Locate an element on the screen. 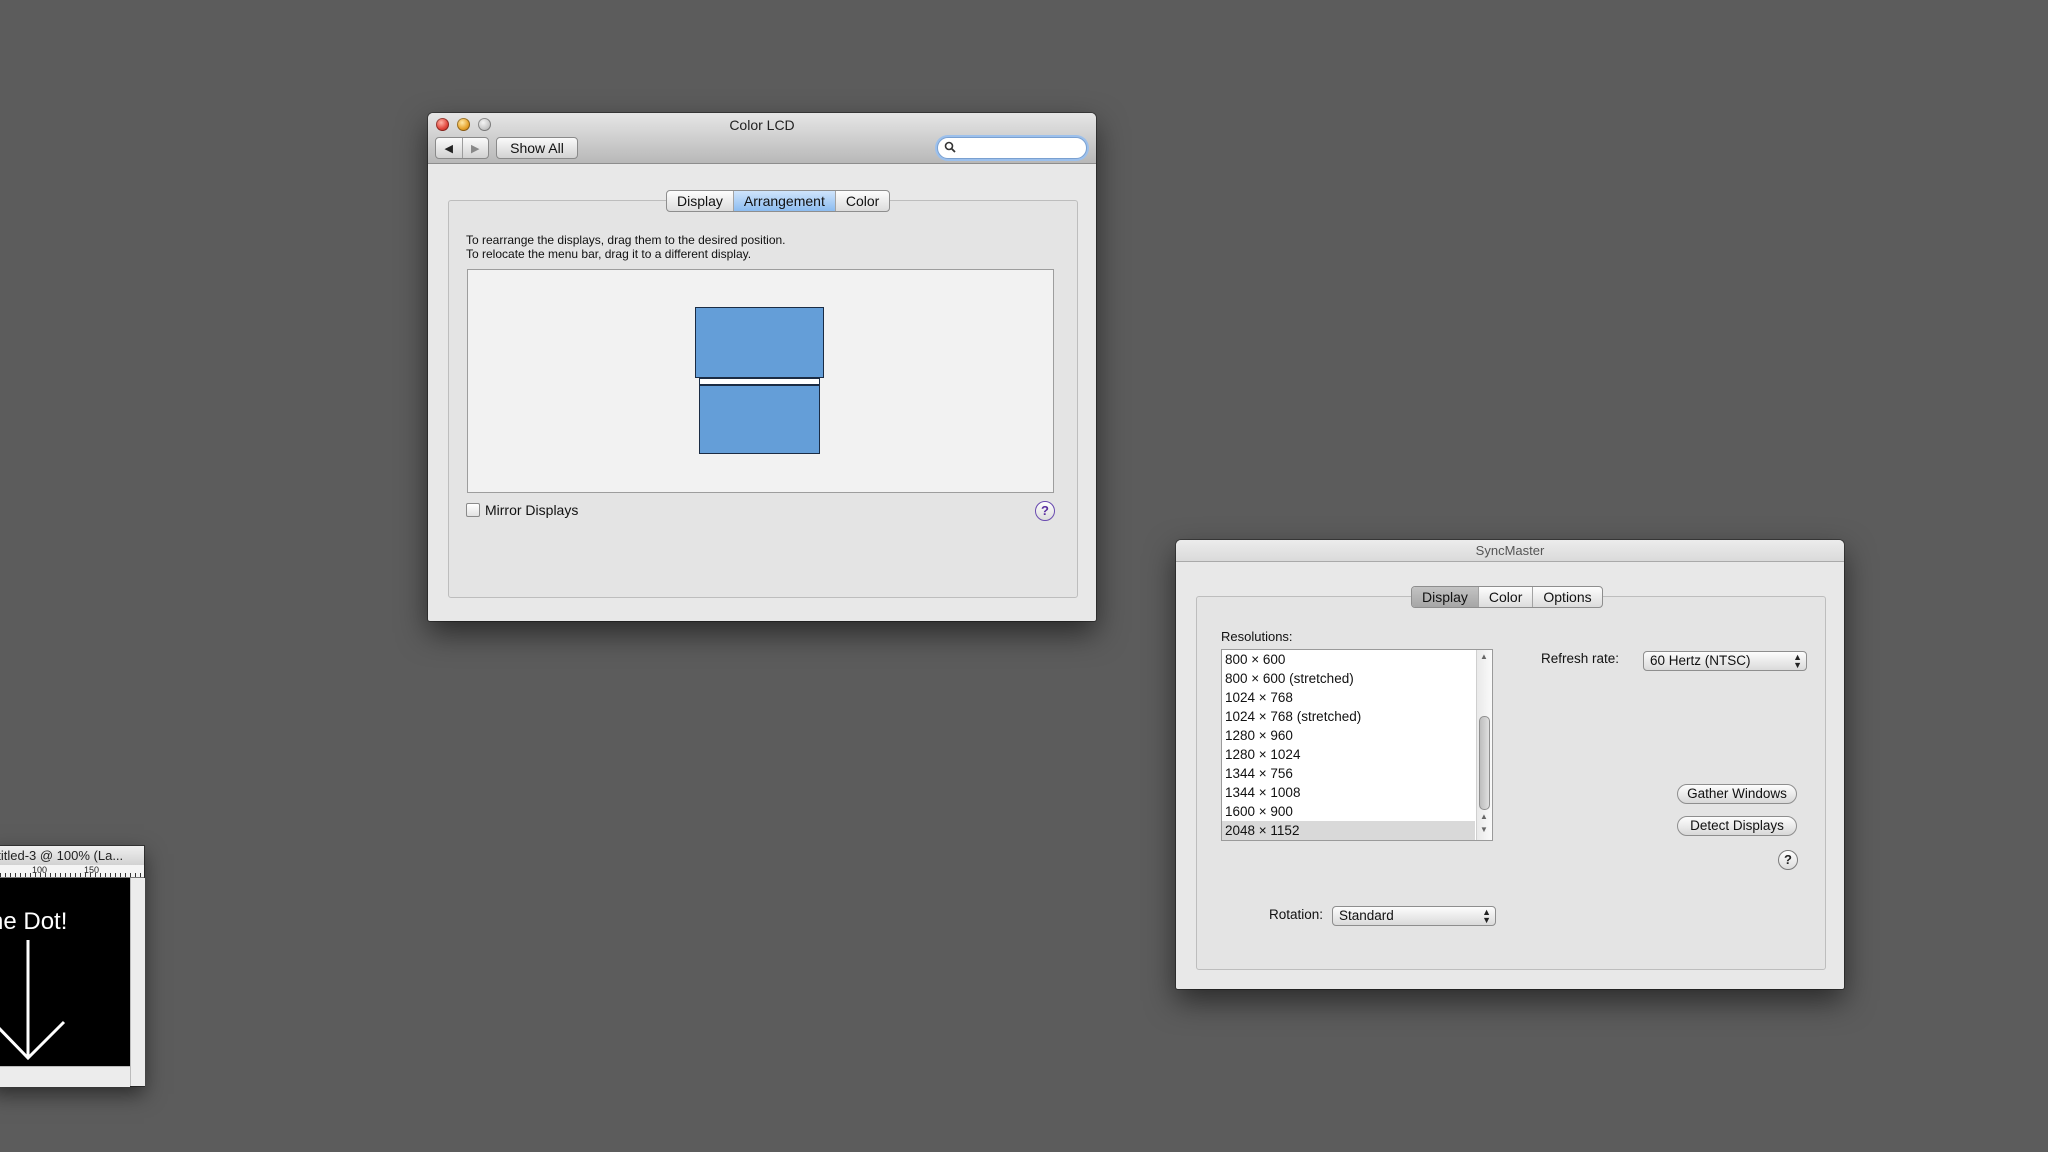 Image resolution: width=2048 pixels, height=1152 pixels. resolution-item: 1600 × 900 is located at coordinates (1348, 811).